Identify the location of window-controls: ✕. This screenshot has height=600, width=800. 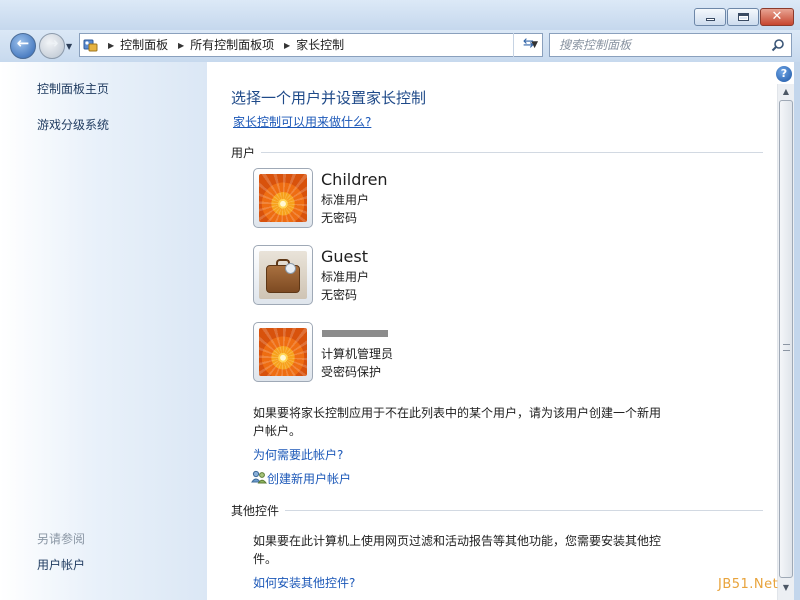
(743, 17).